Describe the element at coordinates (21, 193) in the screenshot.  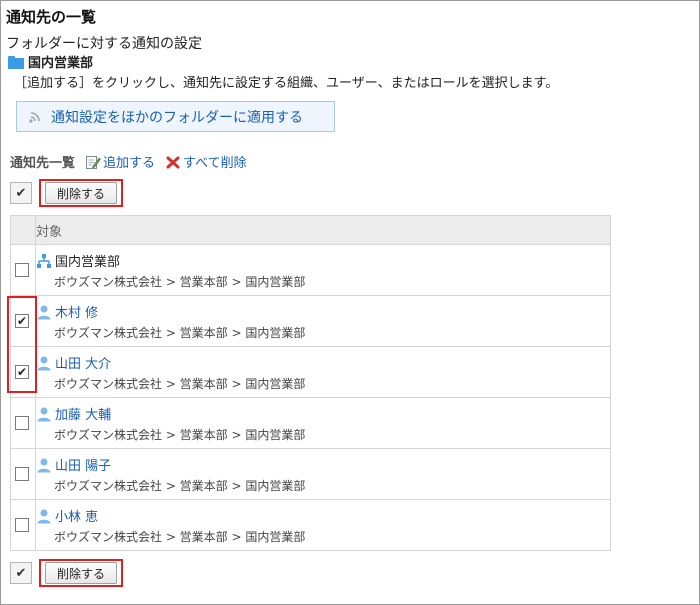
I see `select-all-toggle-top: ✔` at that location.